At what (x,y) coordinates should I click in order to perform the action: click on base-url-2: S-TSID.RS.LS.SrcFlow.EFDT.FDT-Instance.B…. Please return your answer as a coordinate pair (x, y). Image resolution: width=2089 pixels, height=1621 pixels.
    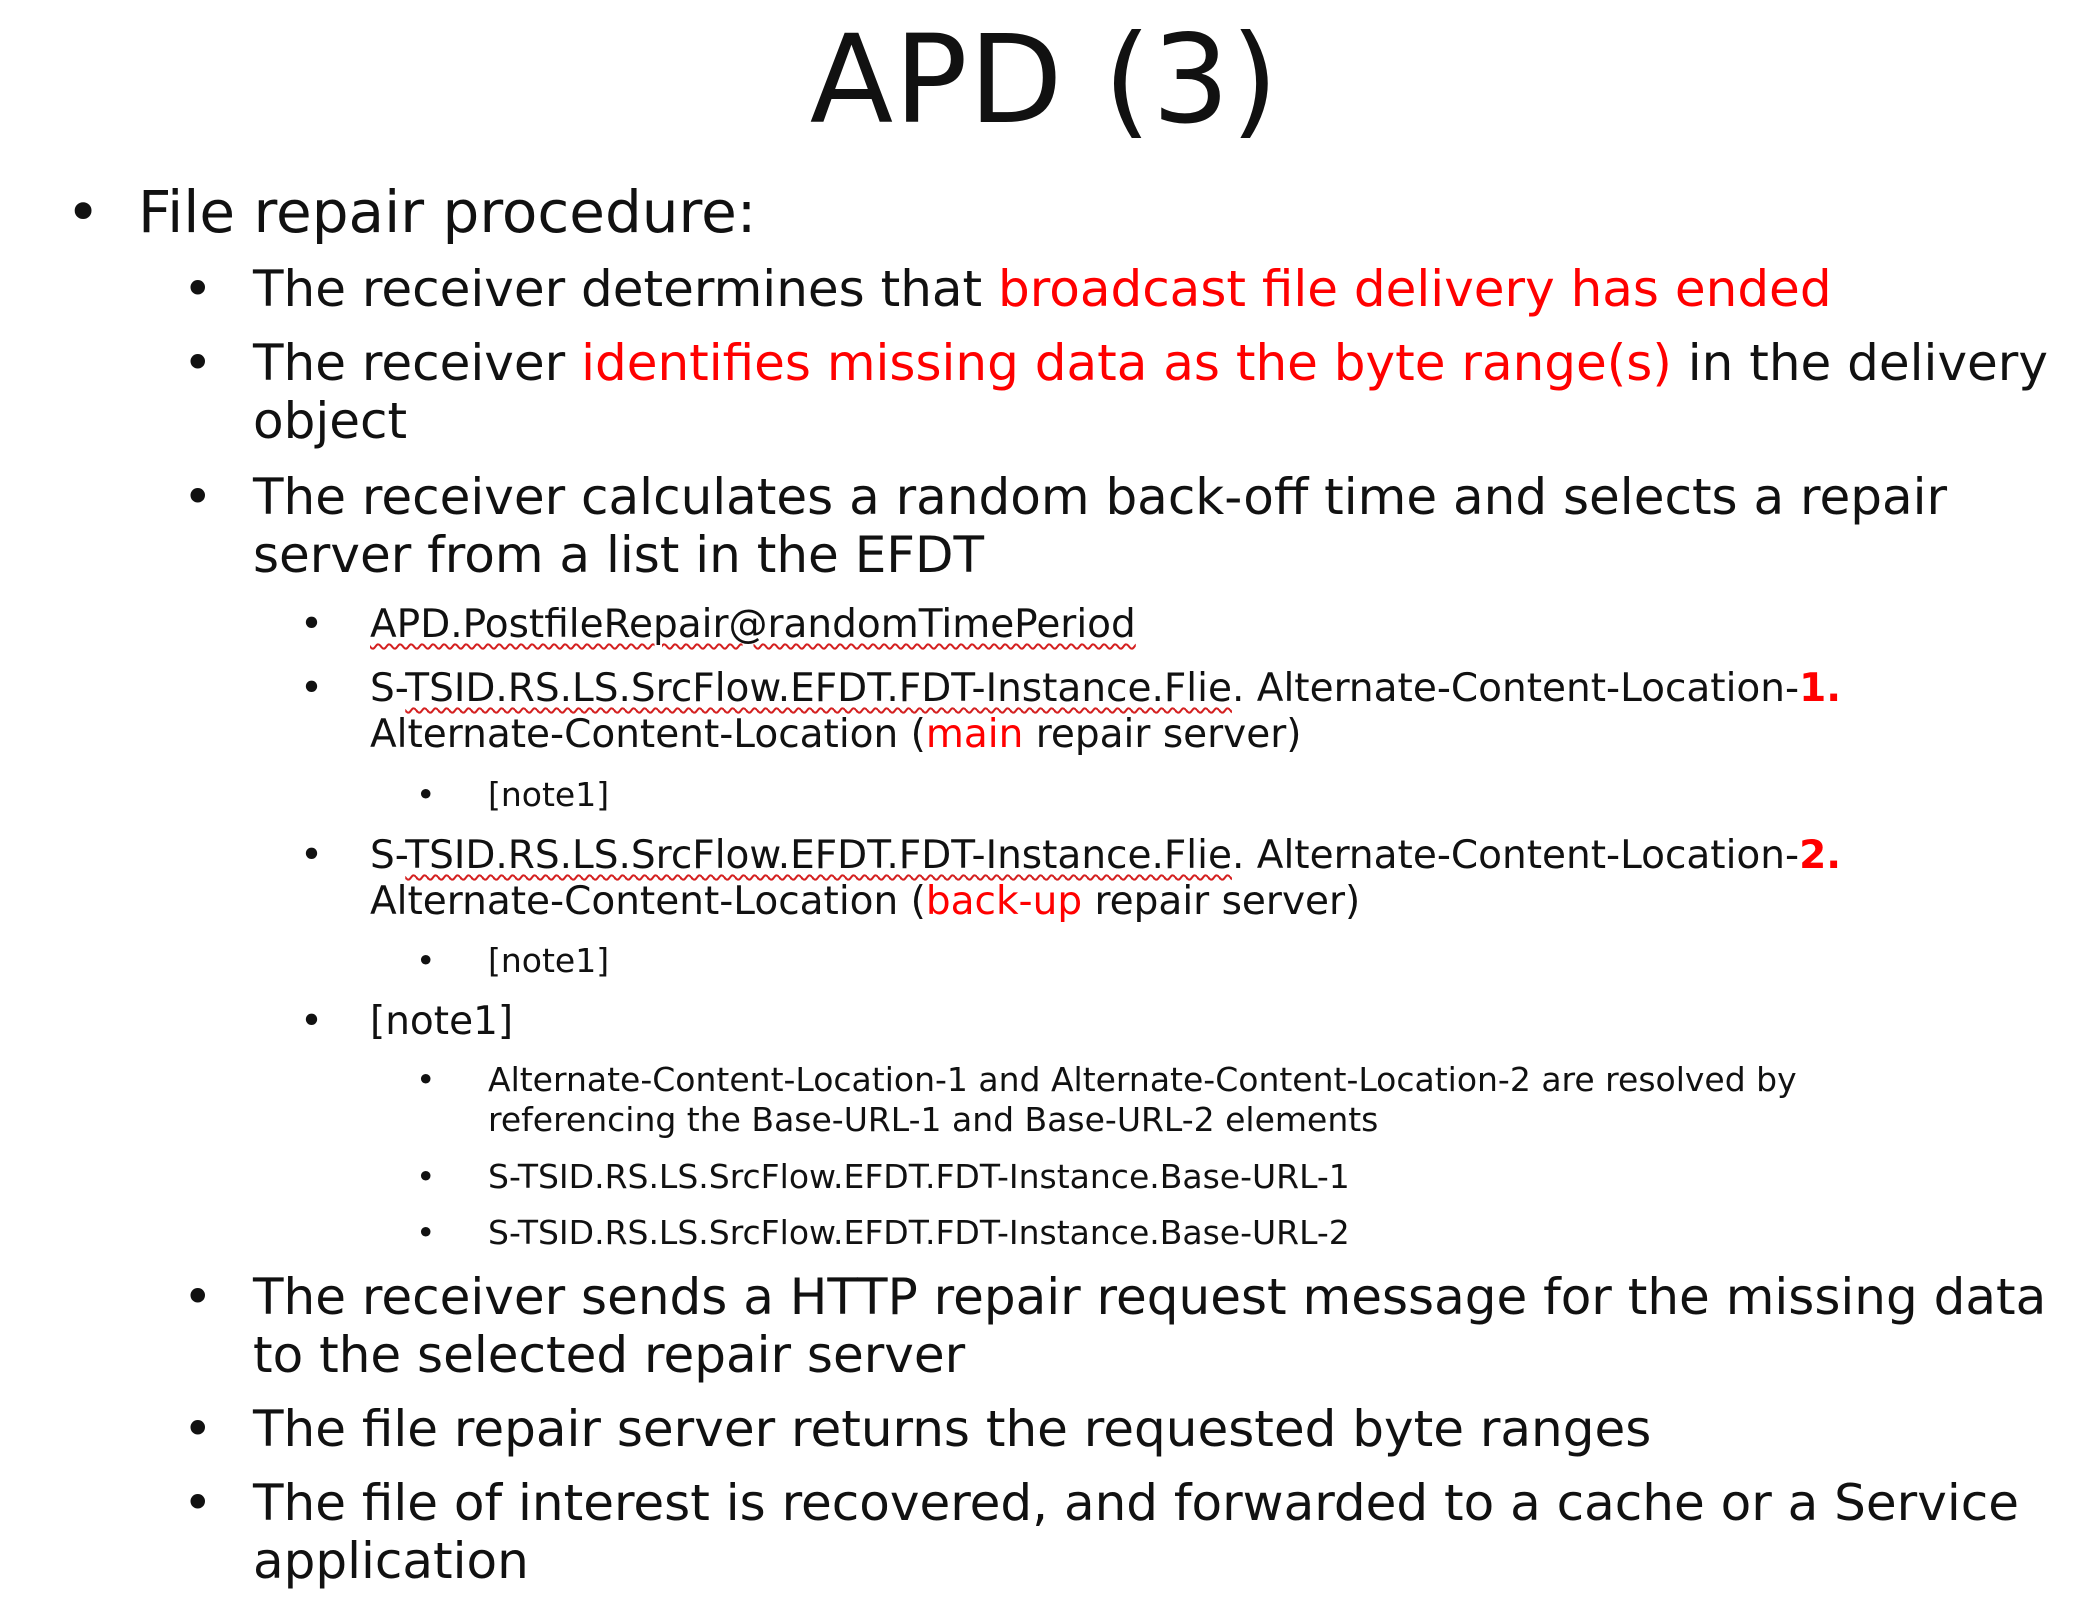
    Looking at the image, I should click on (919, 1232).